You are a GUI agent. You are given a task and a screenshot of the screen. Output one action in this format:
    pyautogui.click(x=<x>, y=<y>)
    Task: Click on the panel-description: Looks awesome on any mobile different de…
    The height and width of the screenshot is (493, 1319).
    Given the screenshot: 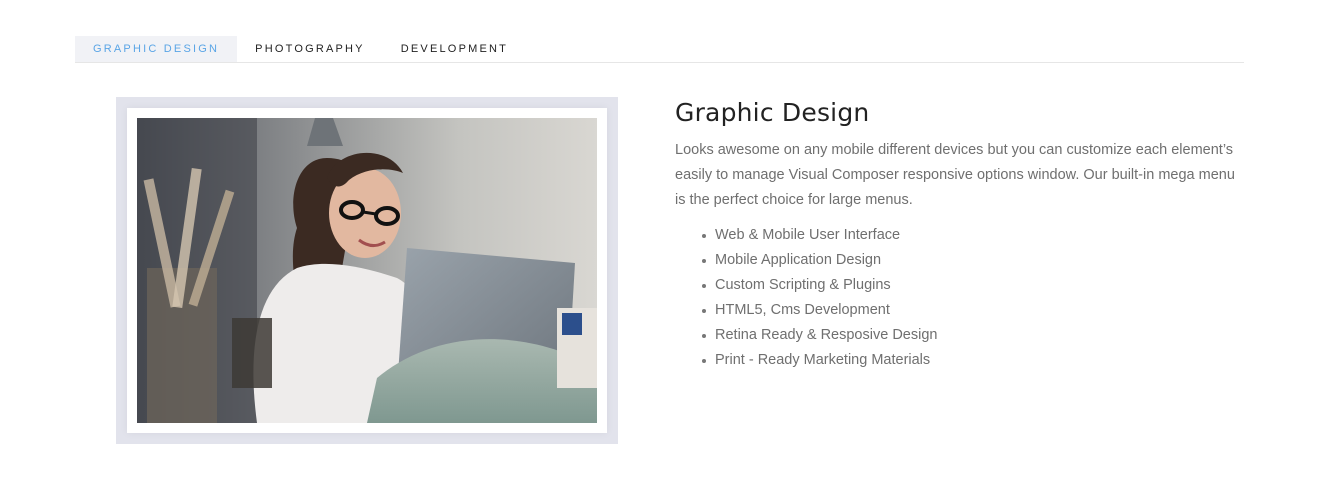 What is the action you would take?
    pyautogui.click(x=955, y=175)
    